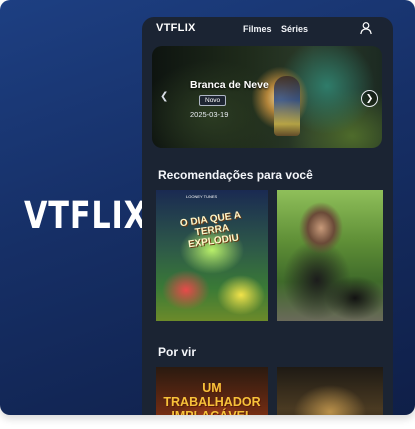  Describe the element at coordinates (202, 196) in the screenshot. I see `poster-brand-label: LOONEY TUNES` at that location.